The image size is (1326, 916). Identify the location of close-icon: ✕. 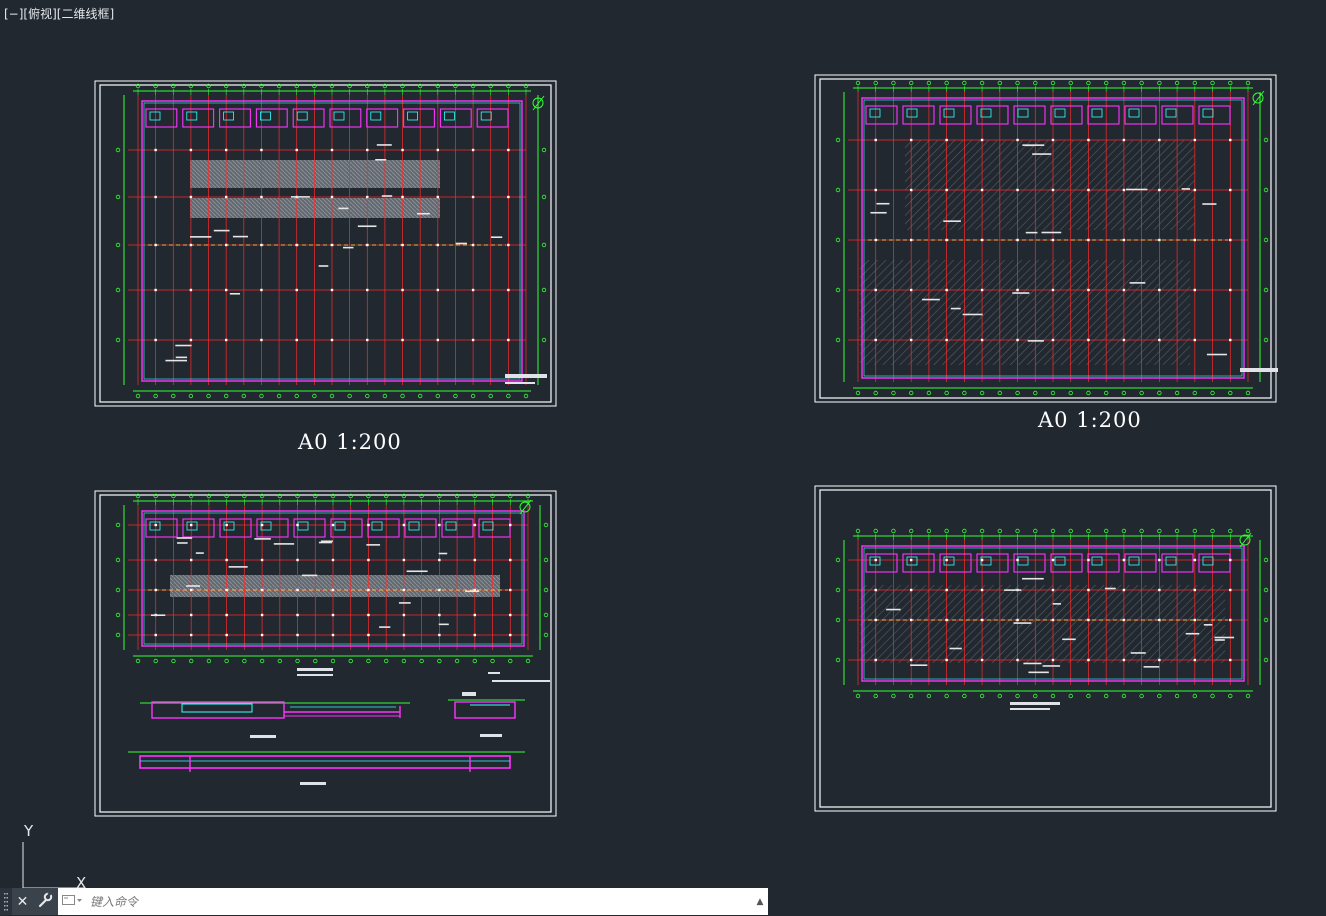
(23, 902).